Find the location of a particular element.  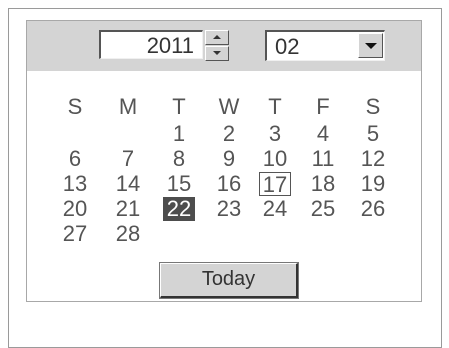

day-cell: 2 is located at coordinates (229, 134).